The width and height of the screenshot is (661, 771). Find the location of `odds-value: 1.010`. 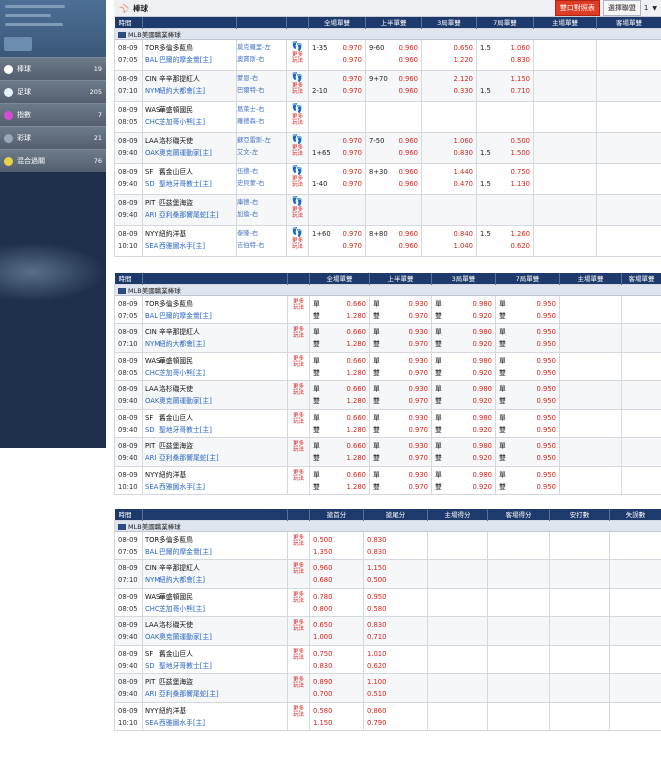

odds-value: 1.010 is located at coordinates (376, 654).